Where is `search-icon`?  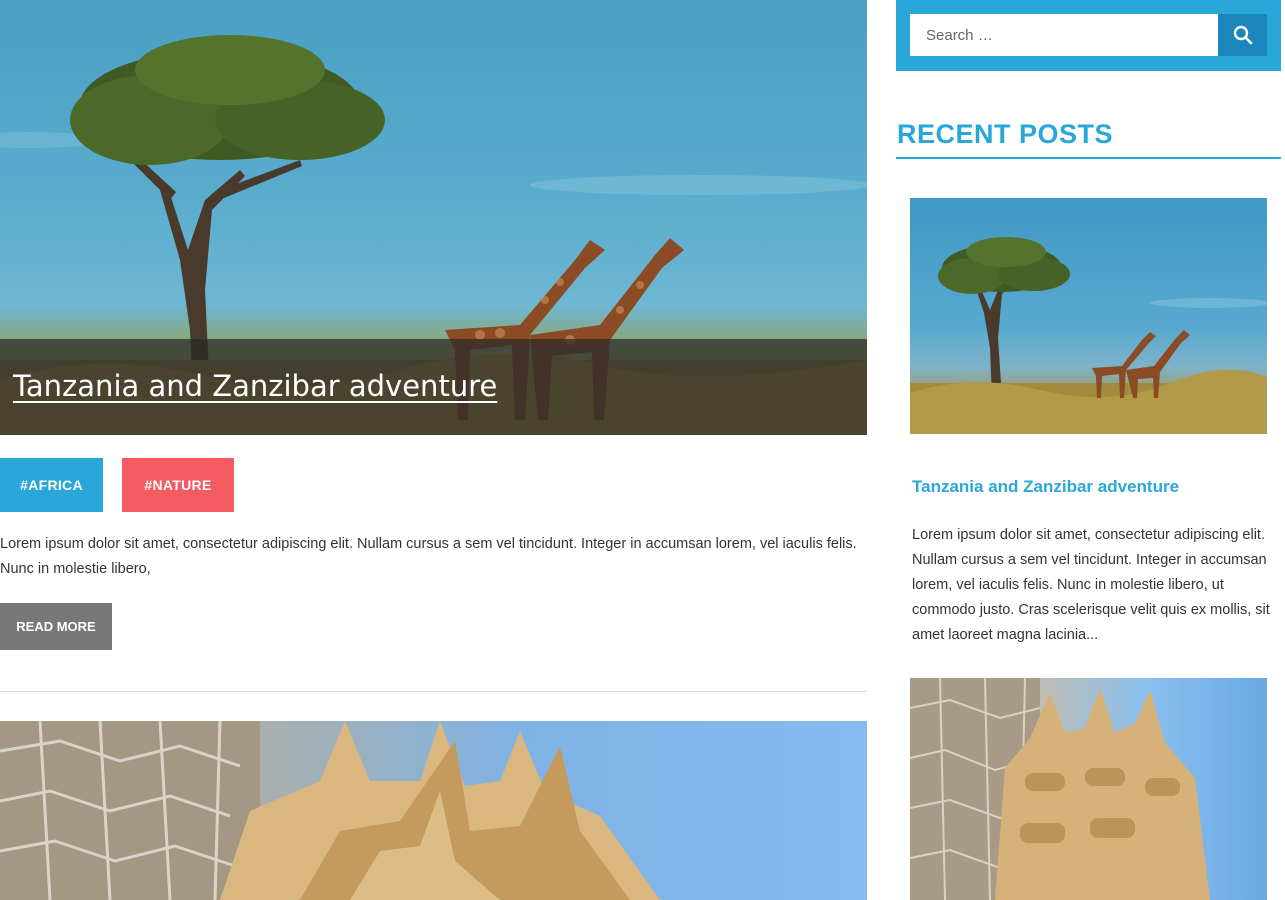
search-icon is located at coordinates (1242, 35).